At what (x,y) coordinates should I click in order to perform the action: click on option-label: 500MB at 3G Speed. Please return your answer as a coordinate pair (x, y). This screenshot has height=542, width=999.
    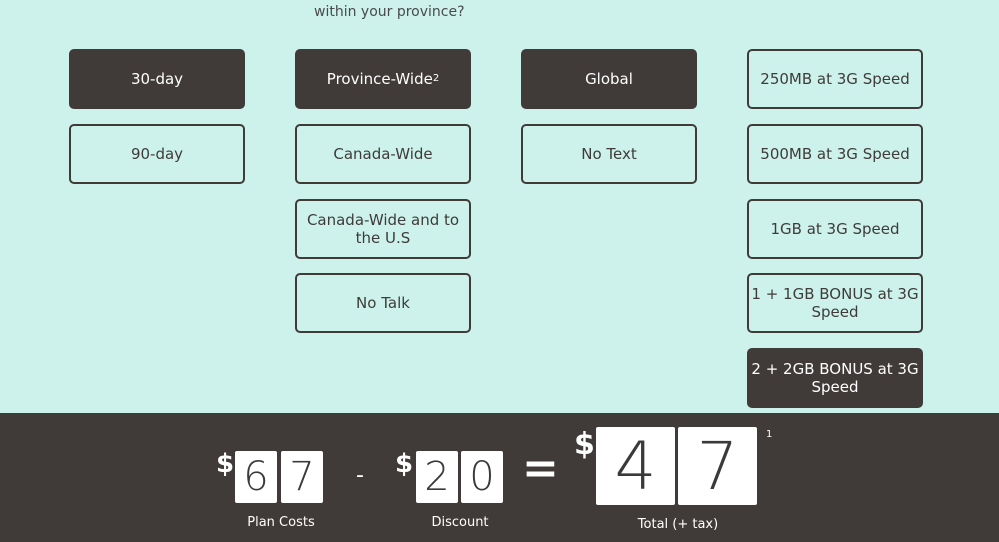
    Looking at the image, I should click on (835, 154).